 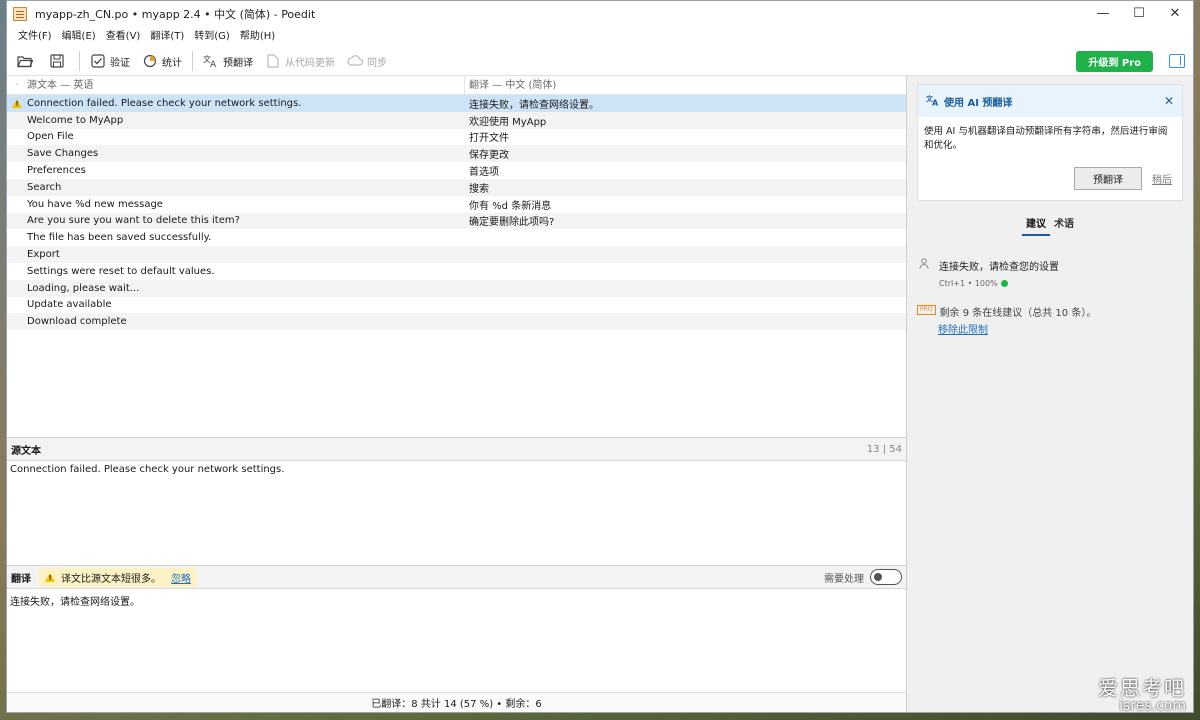 What do you see at coordinates (17, 103) in the screenshot?
I see `row-flag` at bounding box center [17, 103].